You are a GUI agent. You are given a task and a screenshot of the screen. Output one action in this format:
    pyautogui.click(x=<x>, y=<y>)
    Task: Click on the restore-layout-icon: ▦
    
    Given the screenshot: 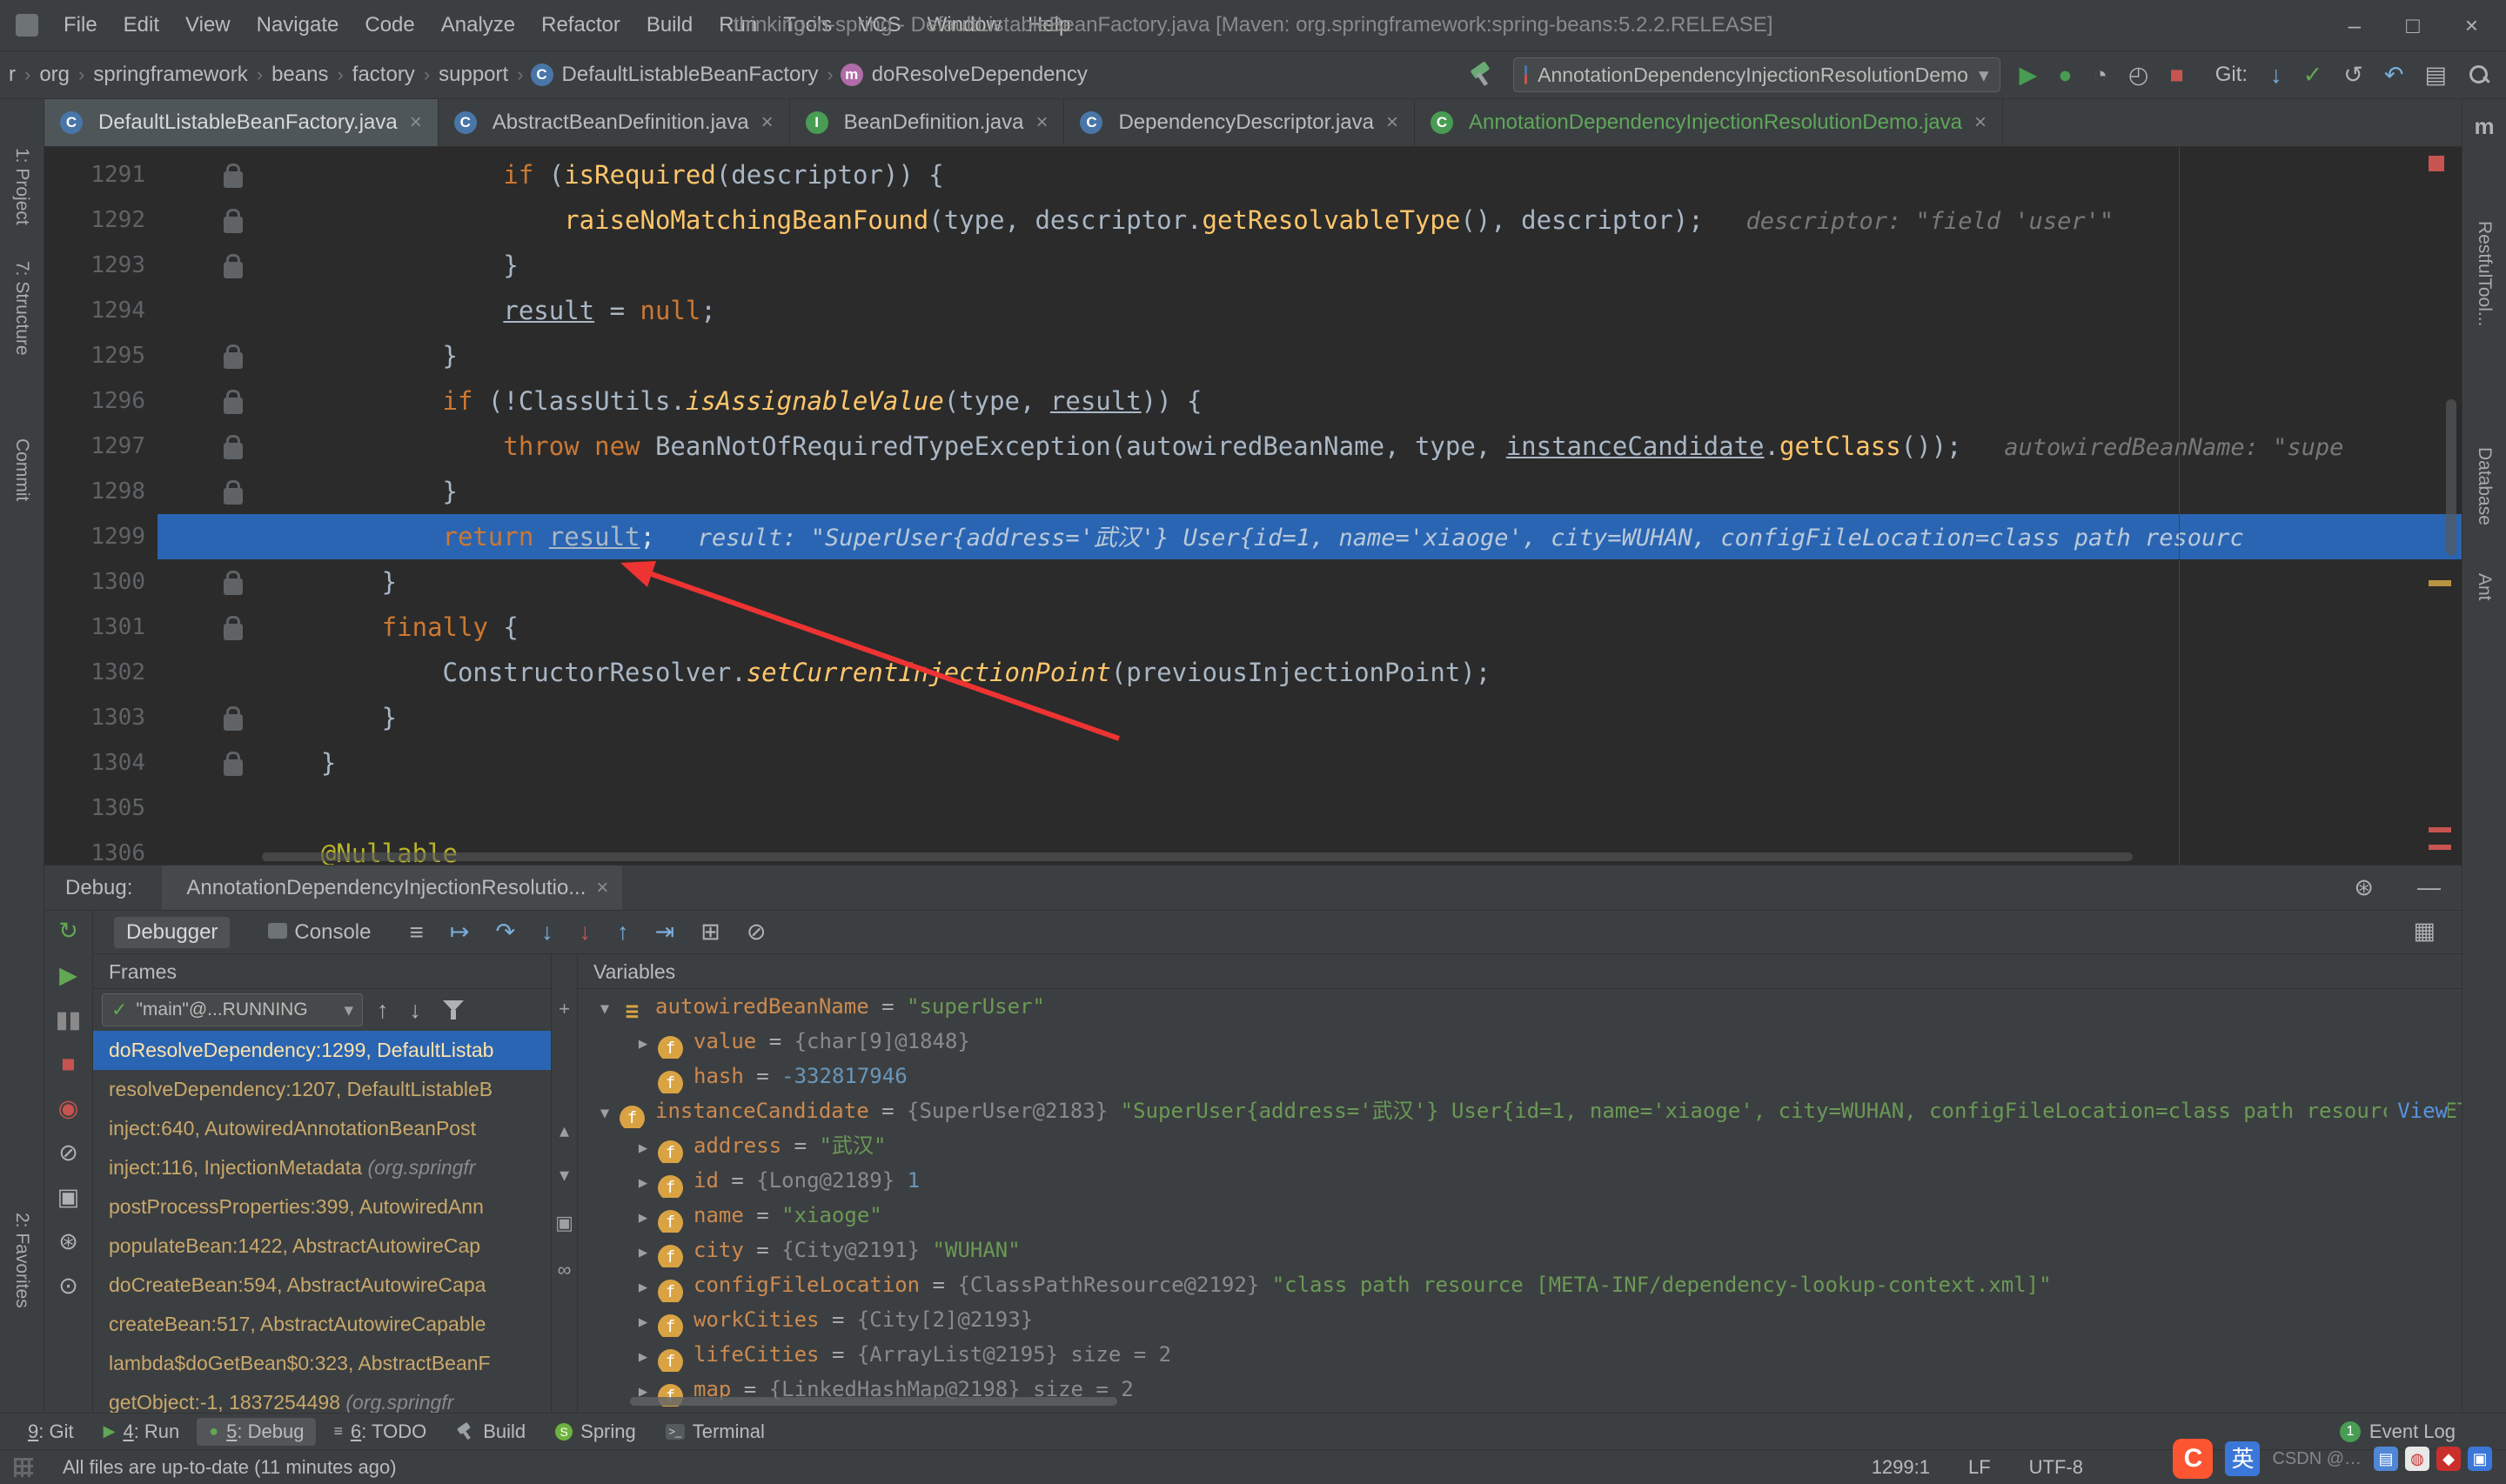 What is the action you would take?
    pyautogui.click(x=2424, y=931)
    